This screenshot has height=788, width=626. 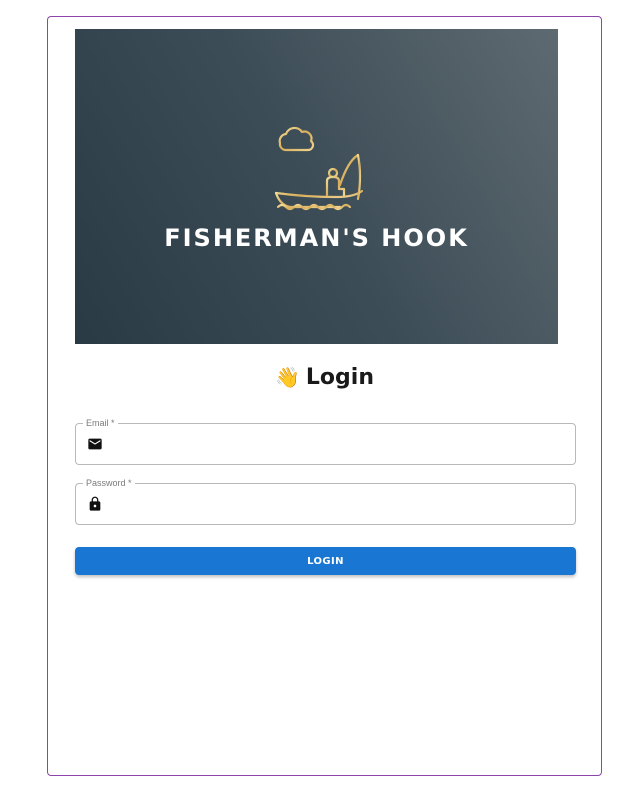 I want to click on mail-icon, so click(x=95, y=444).